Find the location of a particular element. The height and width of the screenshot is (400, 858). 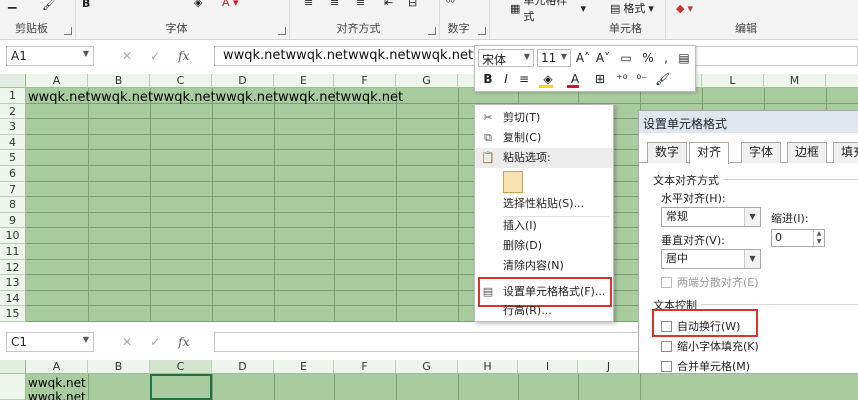

row-header: 6 is located at coordinates (13, 174).